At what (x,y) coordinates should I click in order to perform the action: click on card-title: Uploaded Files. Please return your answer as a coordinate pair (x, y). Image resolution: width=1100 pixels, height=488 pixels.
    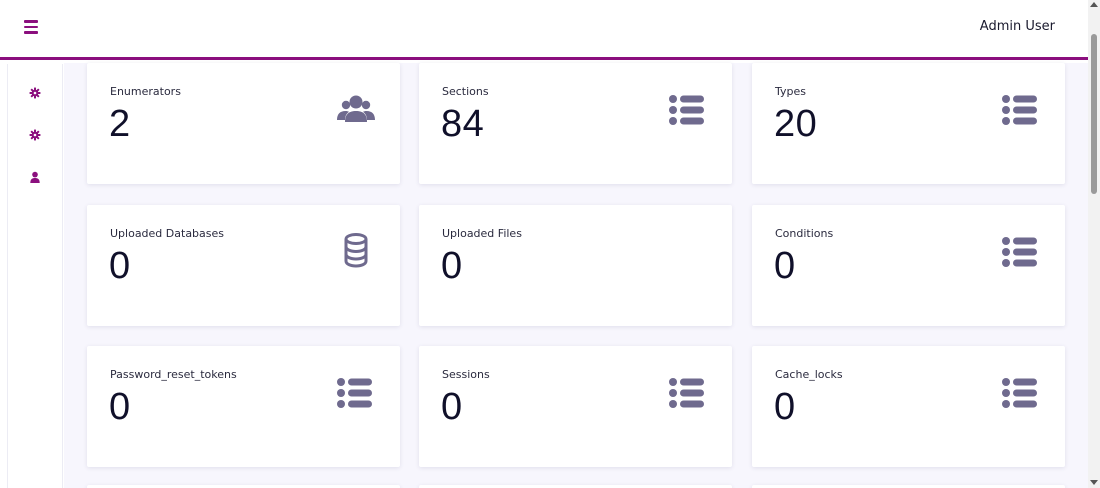
    Looking at the image, I should click on (482, 233).